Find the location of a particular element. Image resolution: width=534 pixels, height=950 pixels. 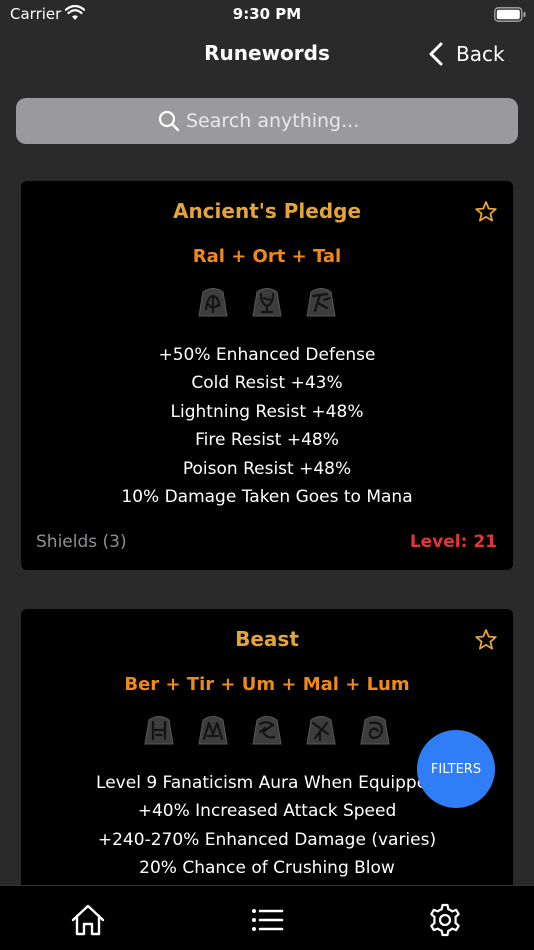

tir-rune-icon is located at coordinates (213, 730).